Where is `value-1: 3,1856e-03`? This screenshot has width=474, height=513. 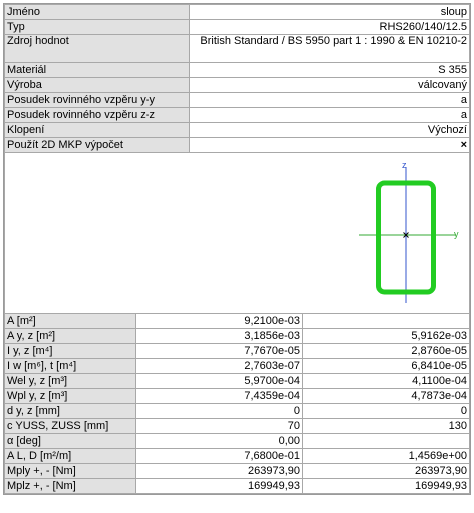
value-1: 3,1856e-03 is located at coordinates (219, 336).